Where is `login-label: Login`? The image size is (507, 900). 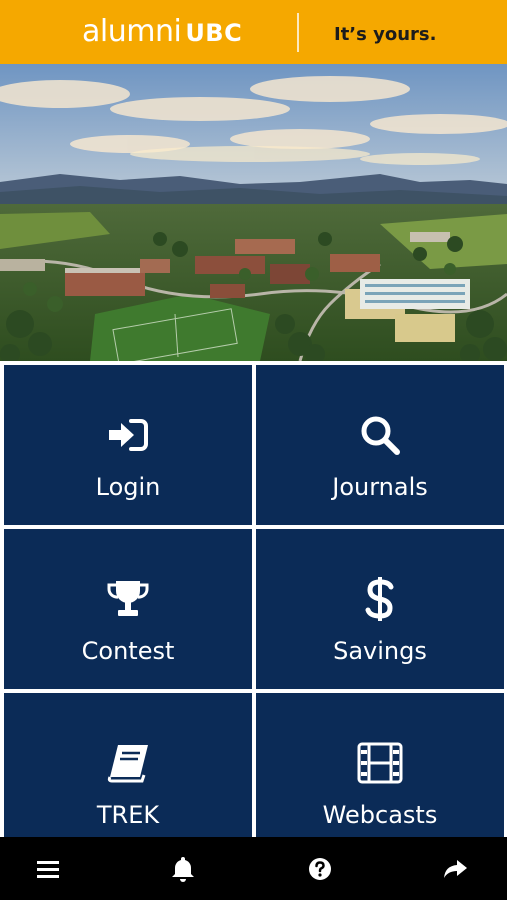 login-label: Login is located at coordinates (128, 487).